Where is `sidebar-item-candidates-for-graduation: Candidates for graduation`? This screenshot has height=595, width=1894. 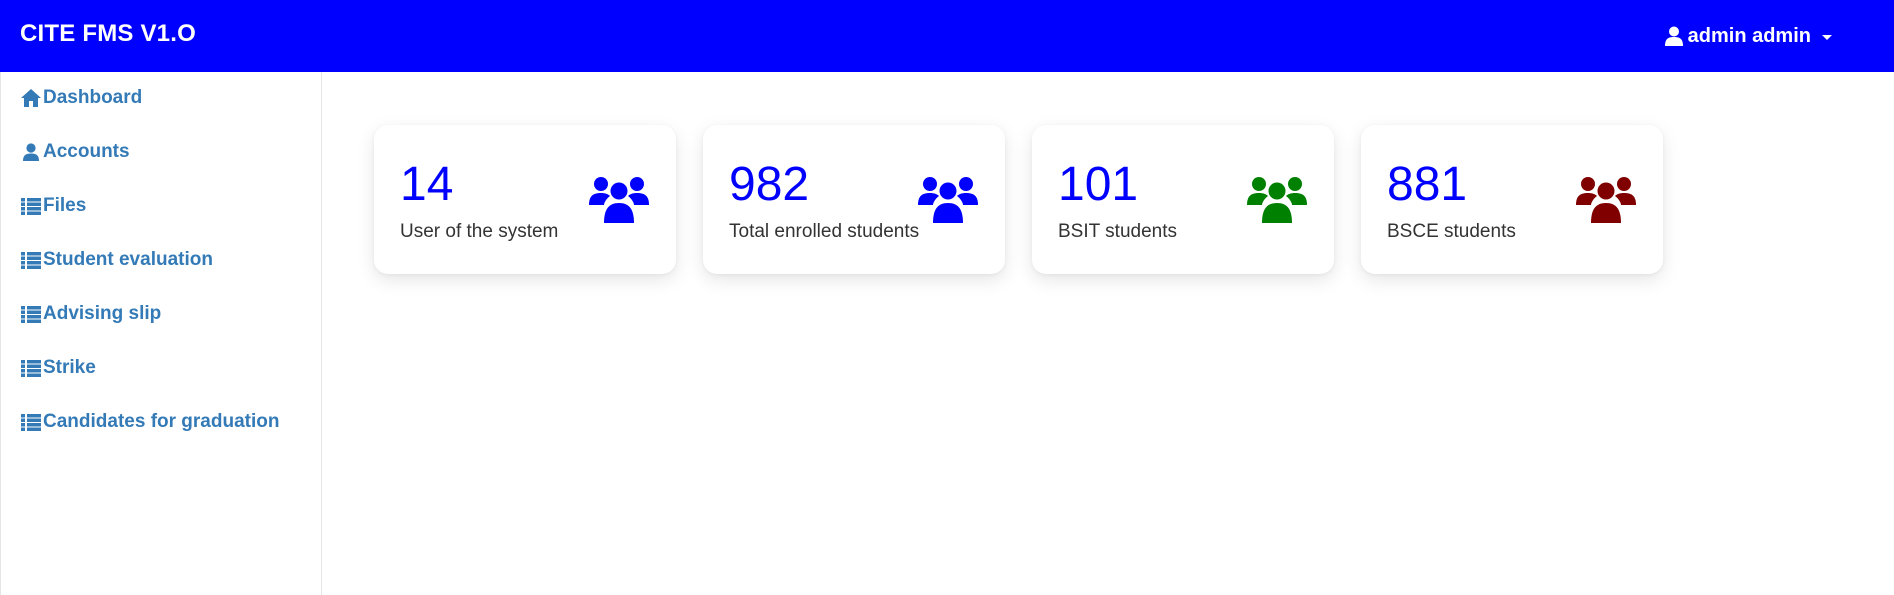
sidebar-item-candidates-for-graduation: Candidates for graduation is located at coordinates (150, 422).